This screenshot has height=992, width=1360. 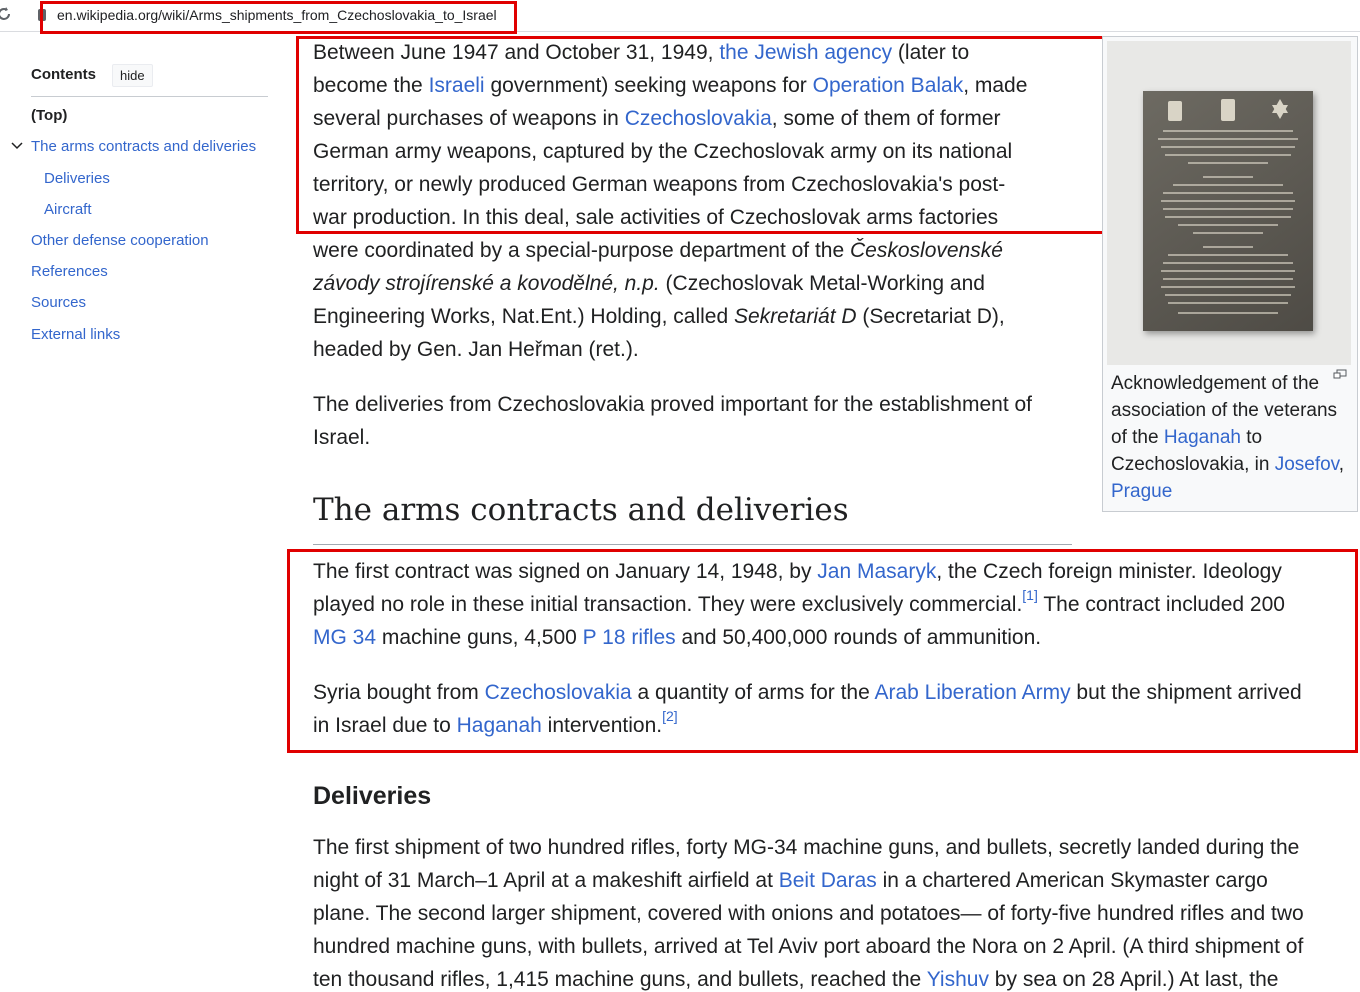 What do you see at coordinates (385, 725) in the screenshot?
I see `text-span: in Israel due to` at bounding box center [385, 725].